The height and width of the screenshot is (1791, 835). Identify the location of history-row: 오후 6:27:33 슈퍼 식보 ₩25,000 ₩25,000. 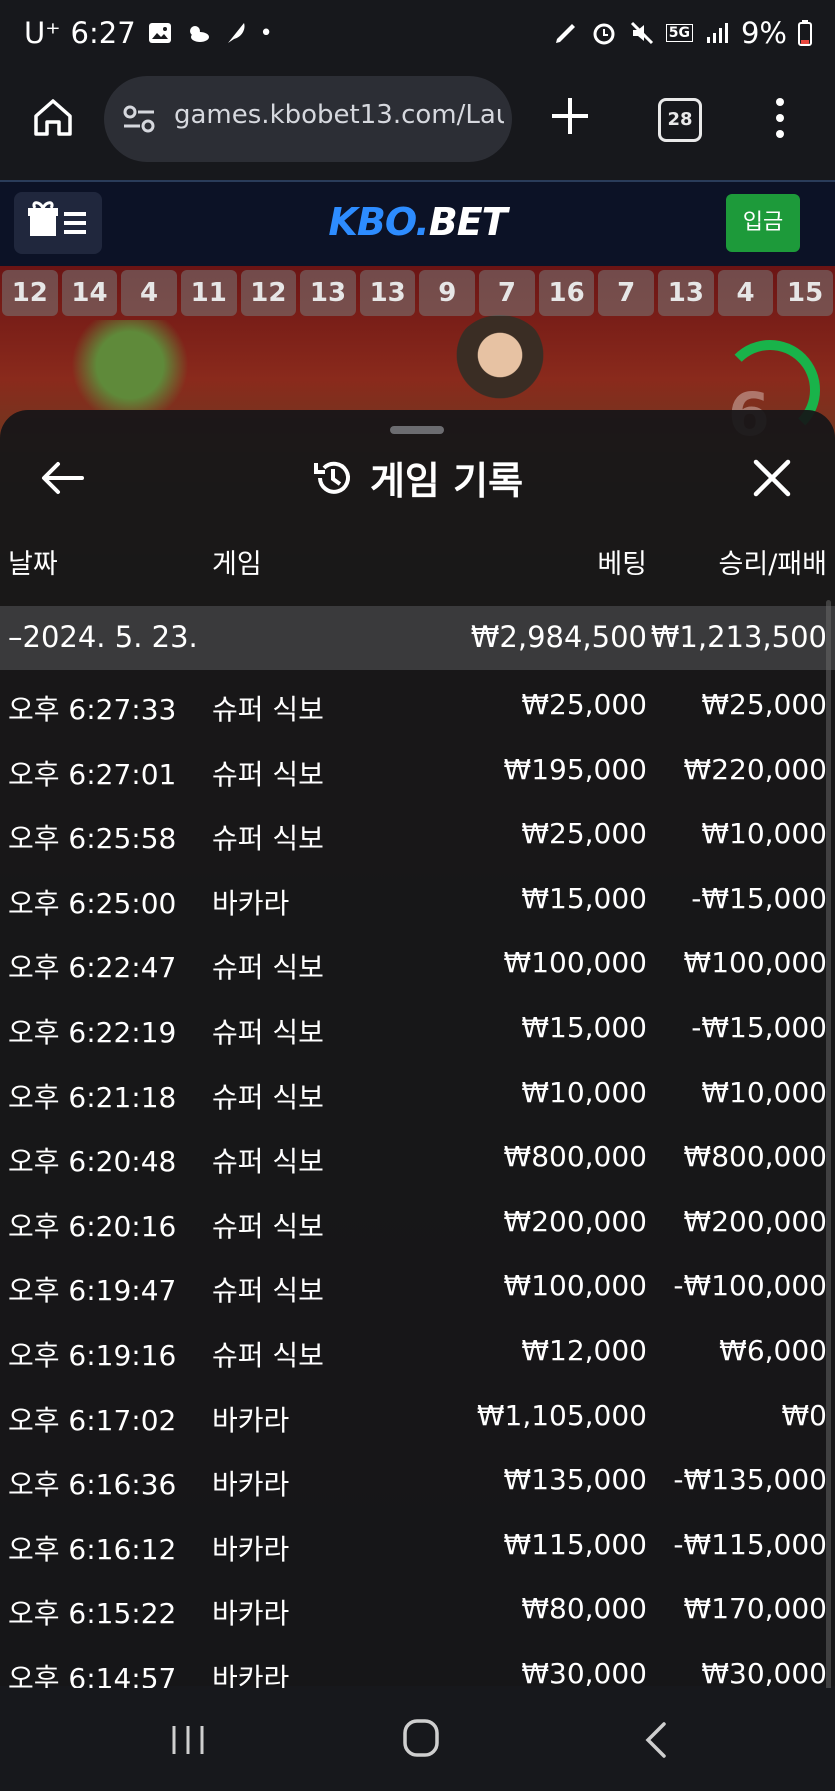
(417, 706).